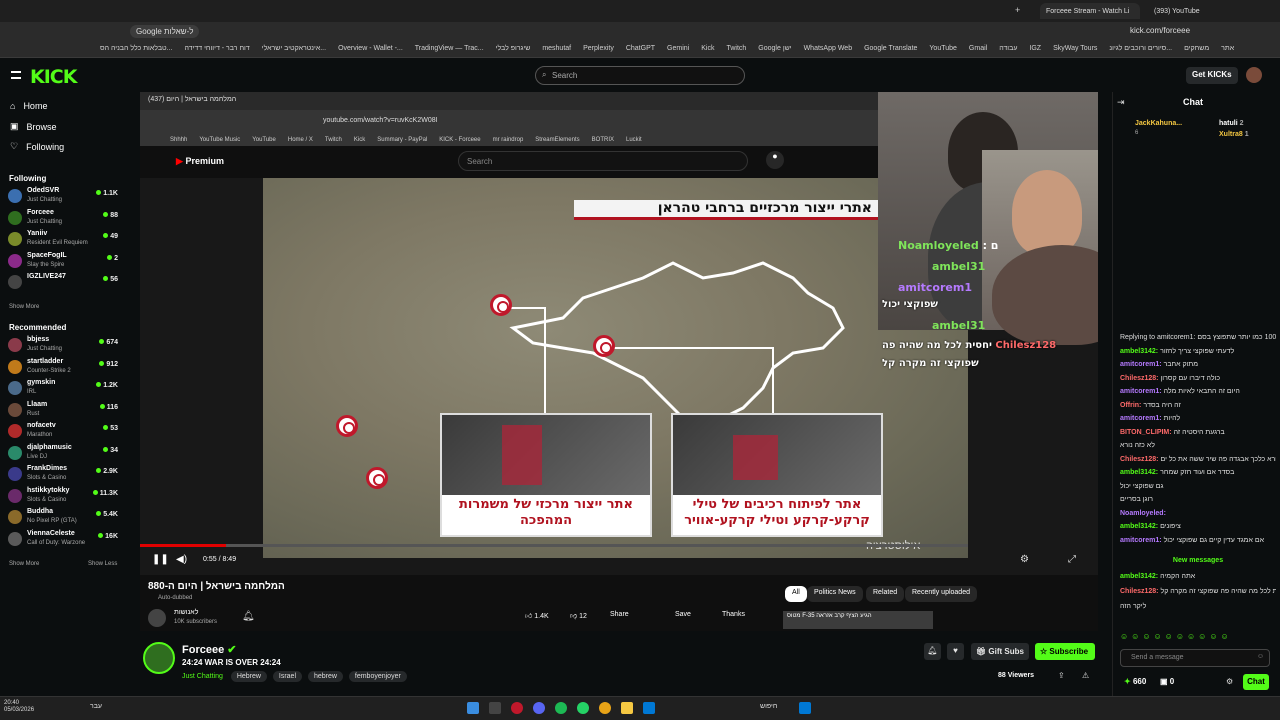 This screenshot has height=720, width=1280. Describe the element at coordinates (65, 518) in the screenshot. I see `sidebar-channel: Buddha No Pixel RP (GTA) 5.4K` at that location.